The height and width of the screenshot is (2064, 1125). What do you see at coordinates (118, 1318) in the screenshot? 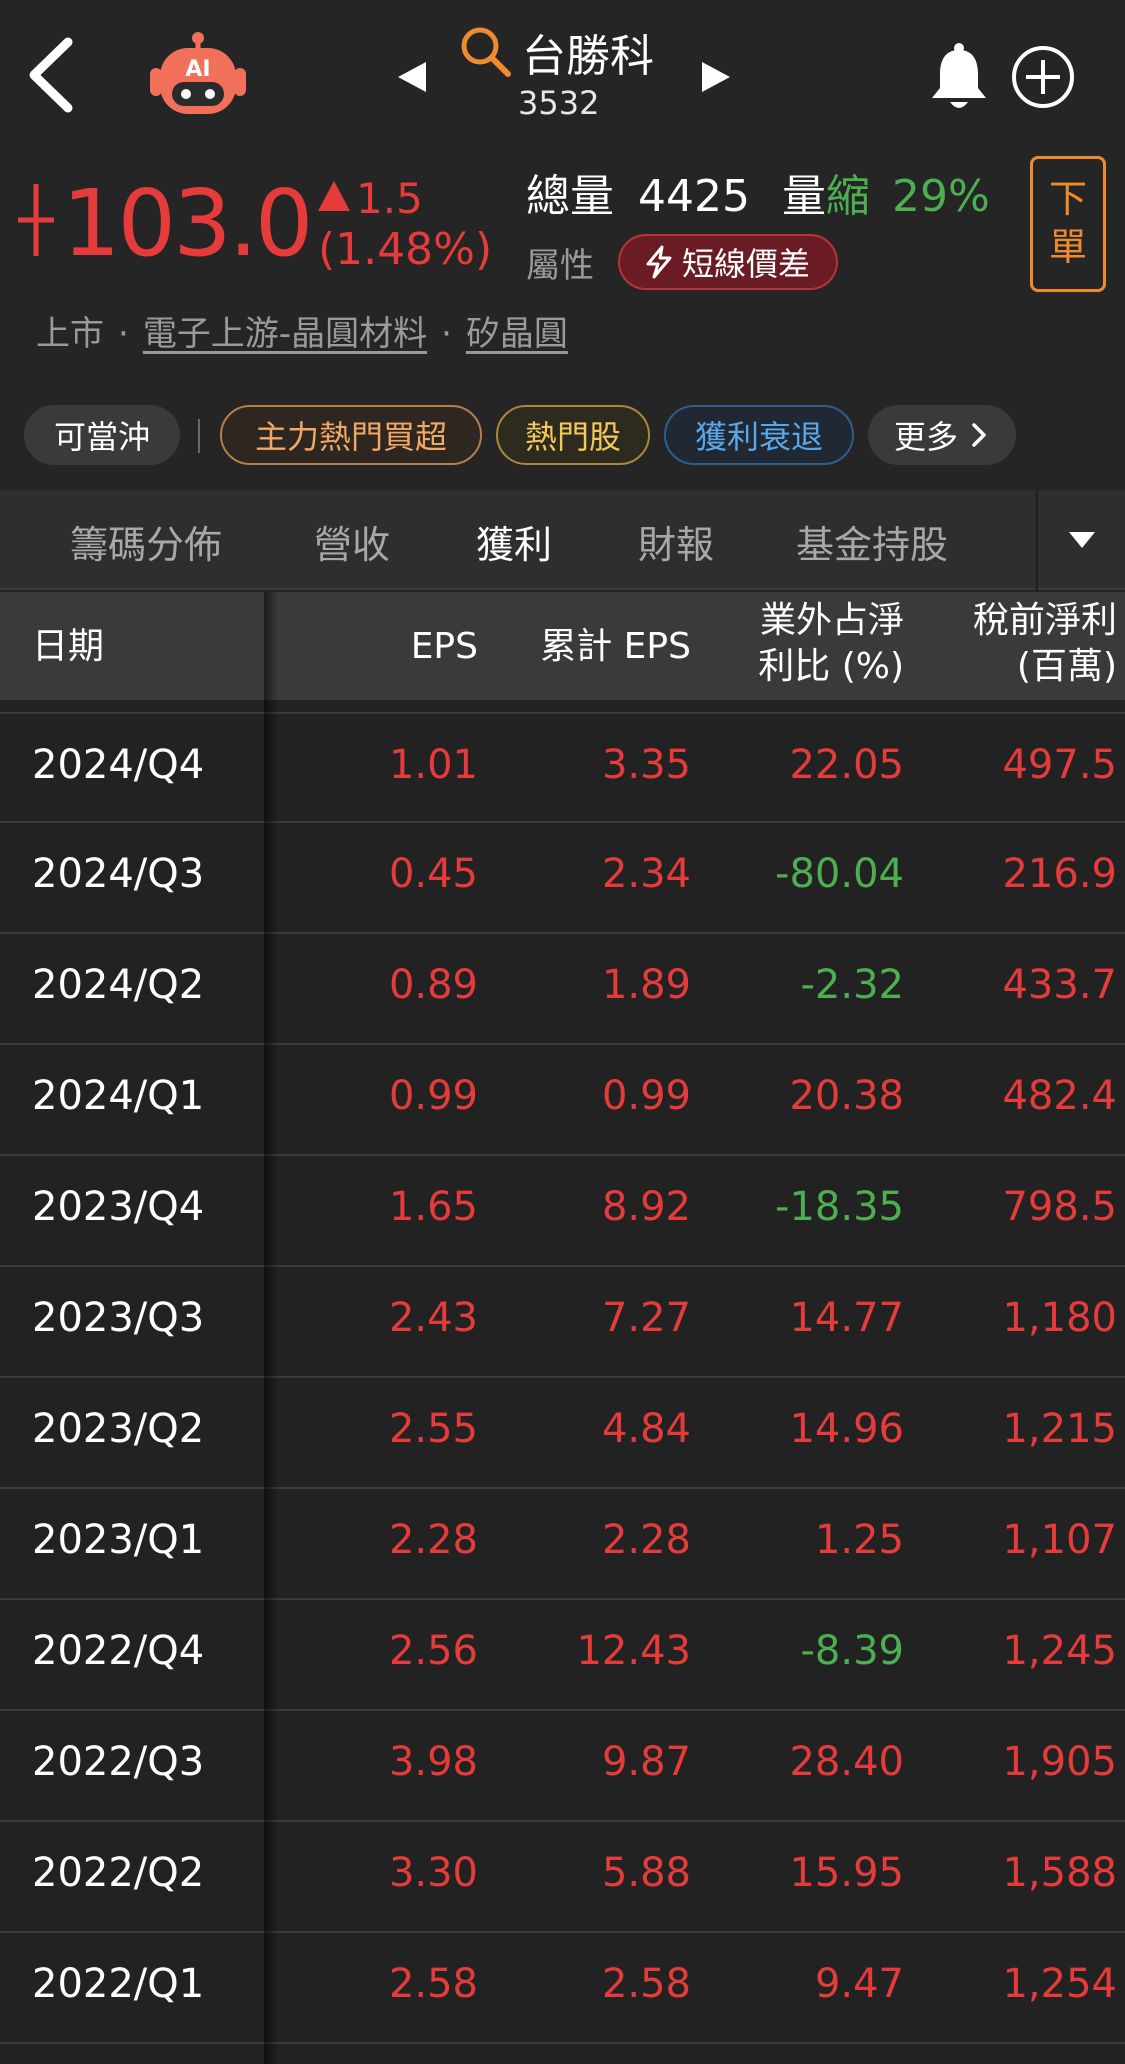
I see `cell-date: 2023/Q3` at bounding box center [118, 1318].